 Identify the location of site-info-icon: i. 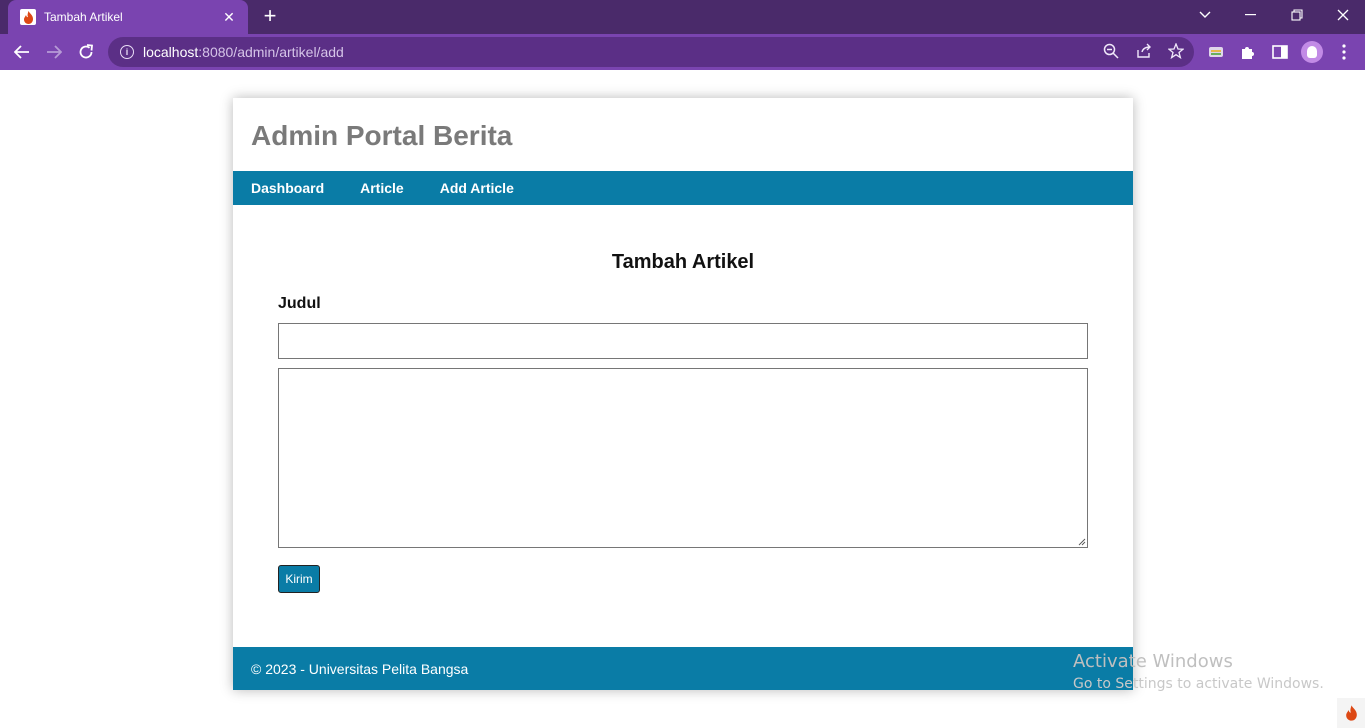
(127, 52).